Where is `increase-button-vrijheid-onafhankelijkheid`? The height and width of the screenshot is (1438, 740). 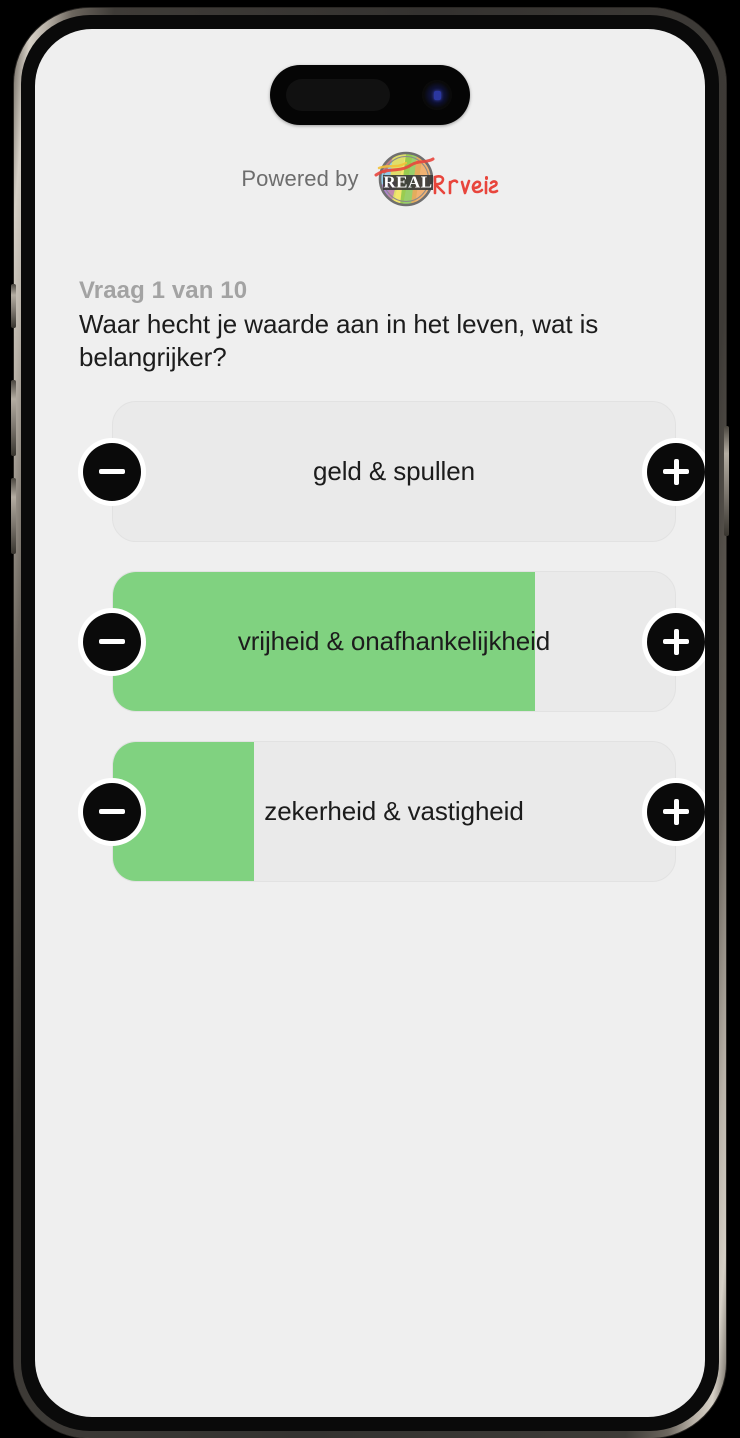 increase-button-vrijheid-onafhankelijkheid is located at coordinates (676, 641).